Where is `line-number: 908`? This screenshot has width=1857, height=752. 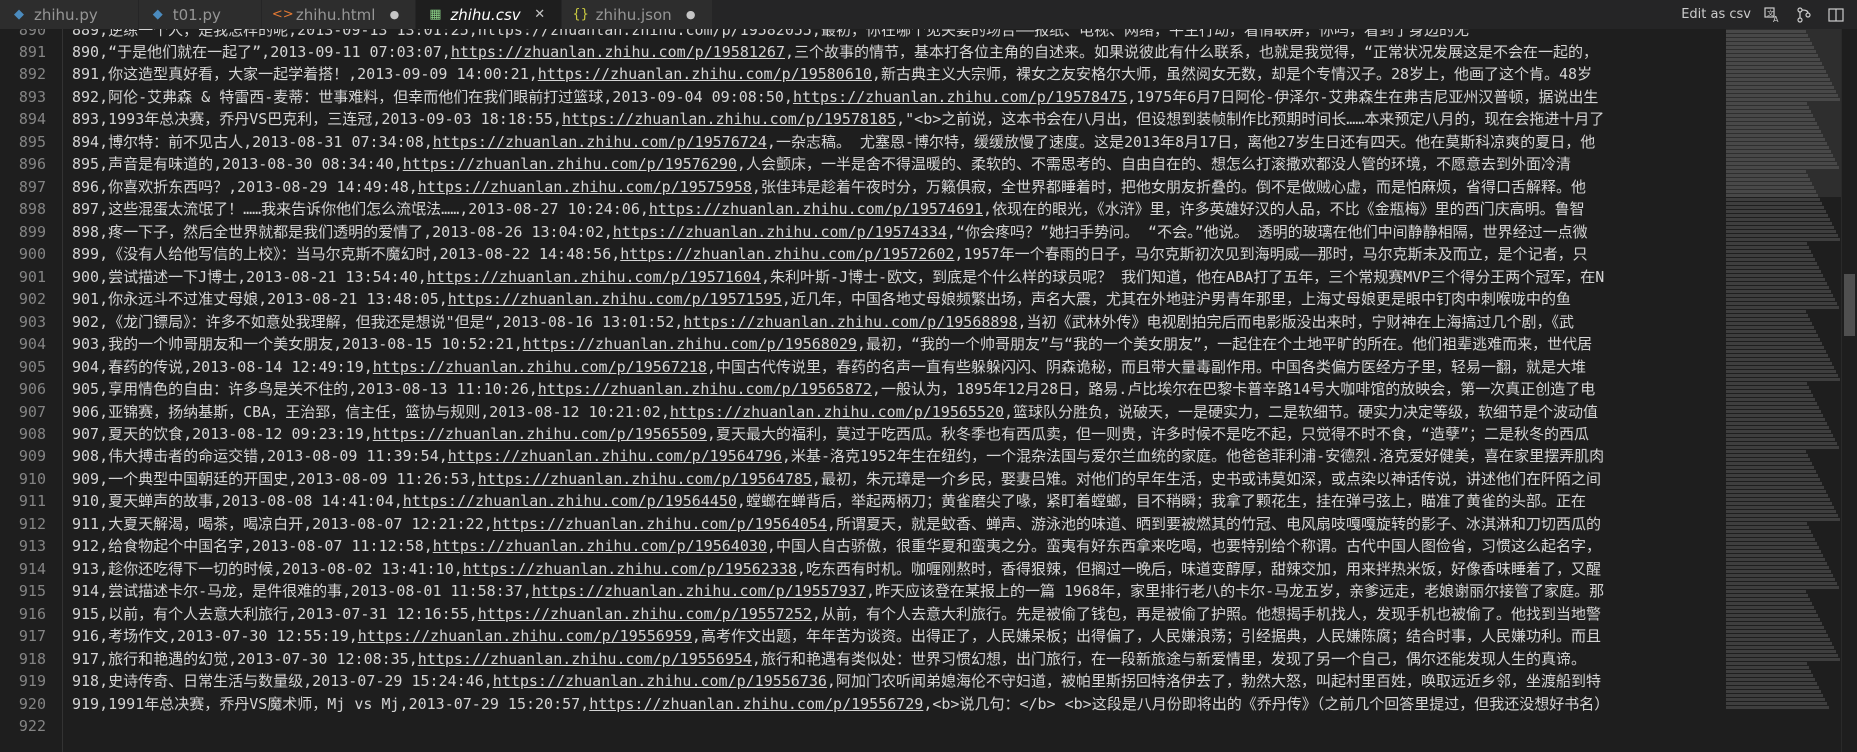 line-number: 908 is located at coordinates (32, 433).